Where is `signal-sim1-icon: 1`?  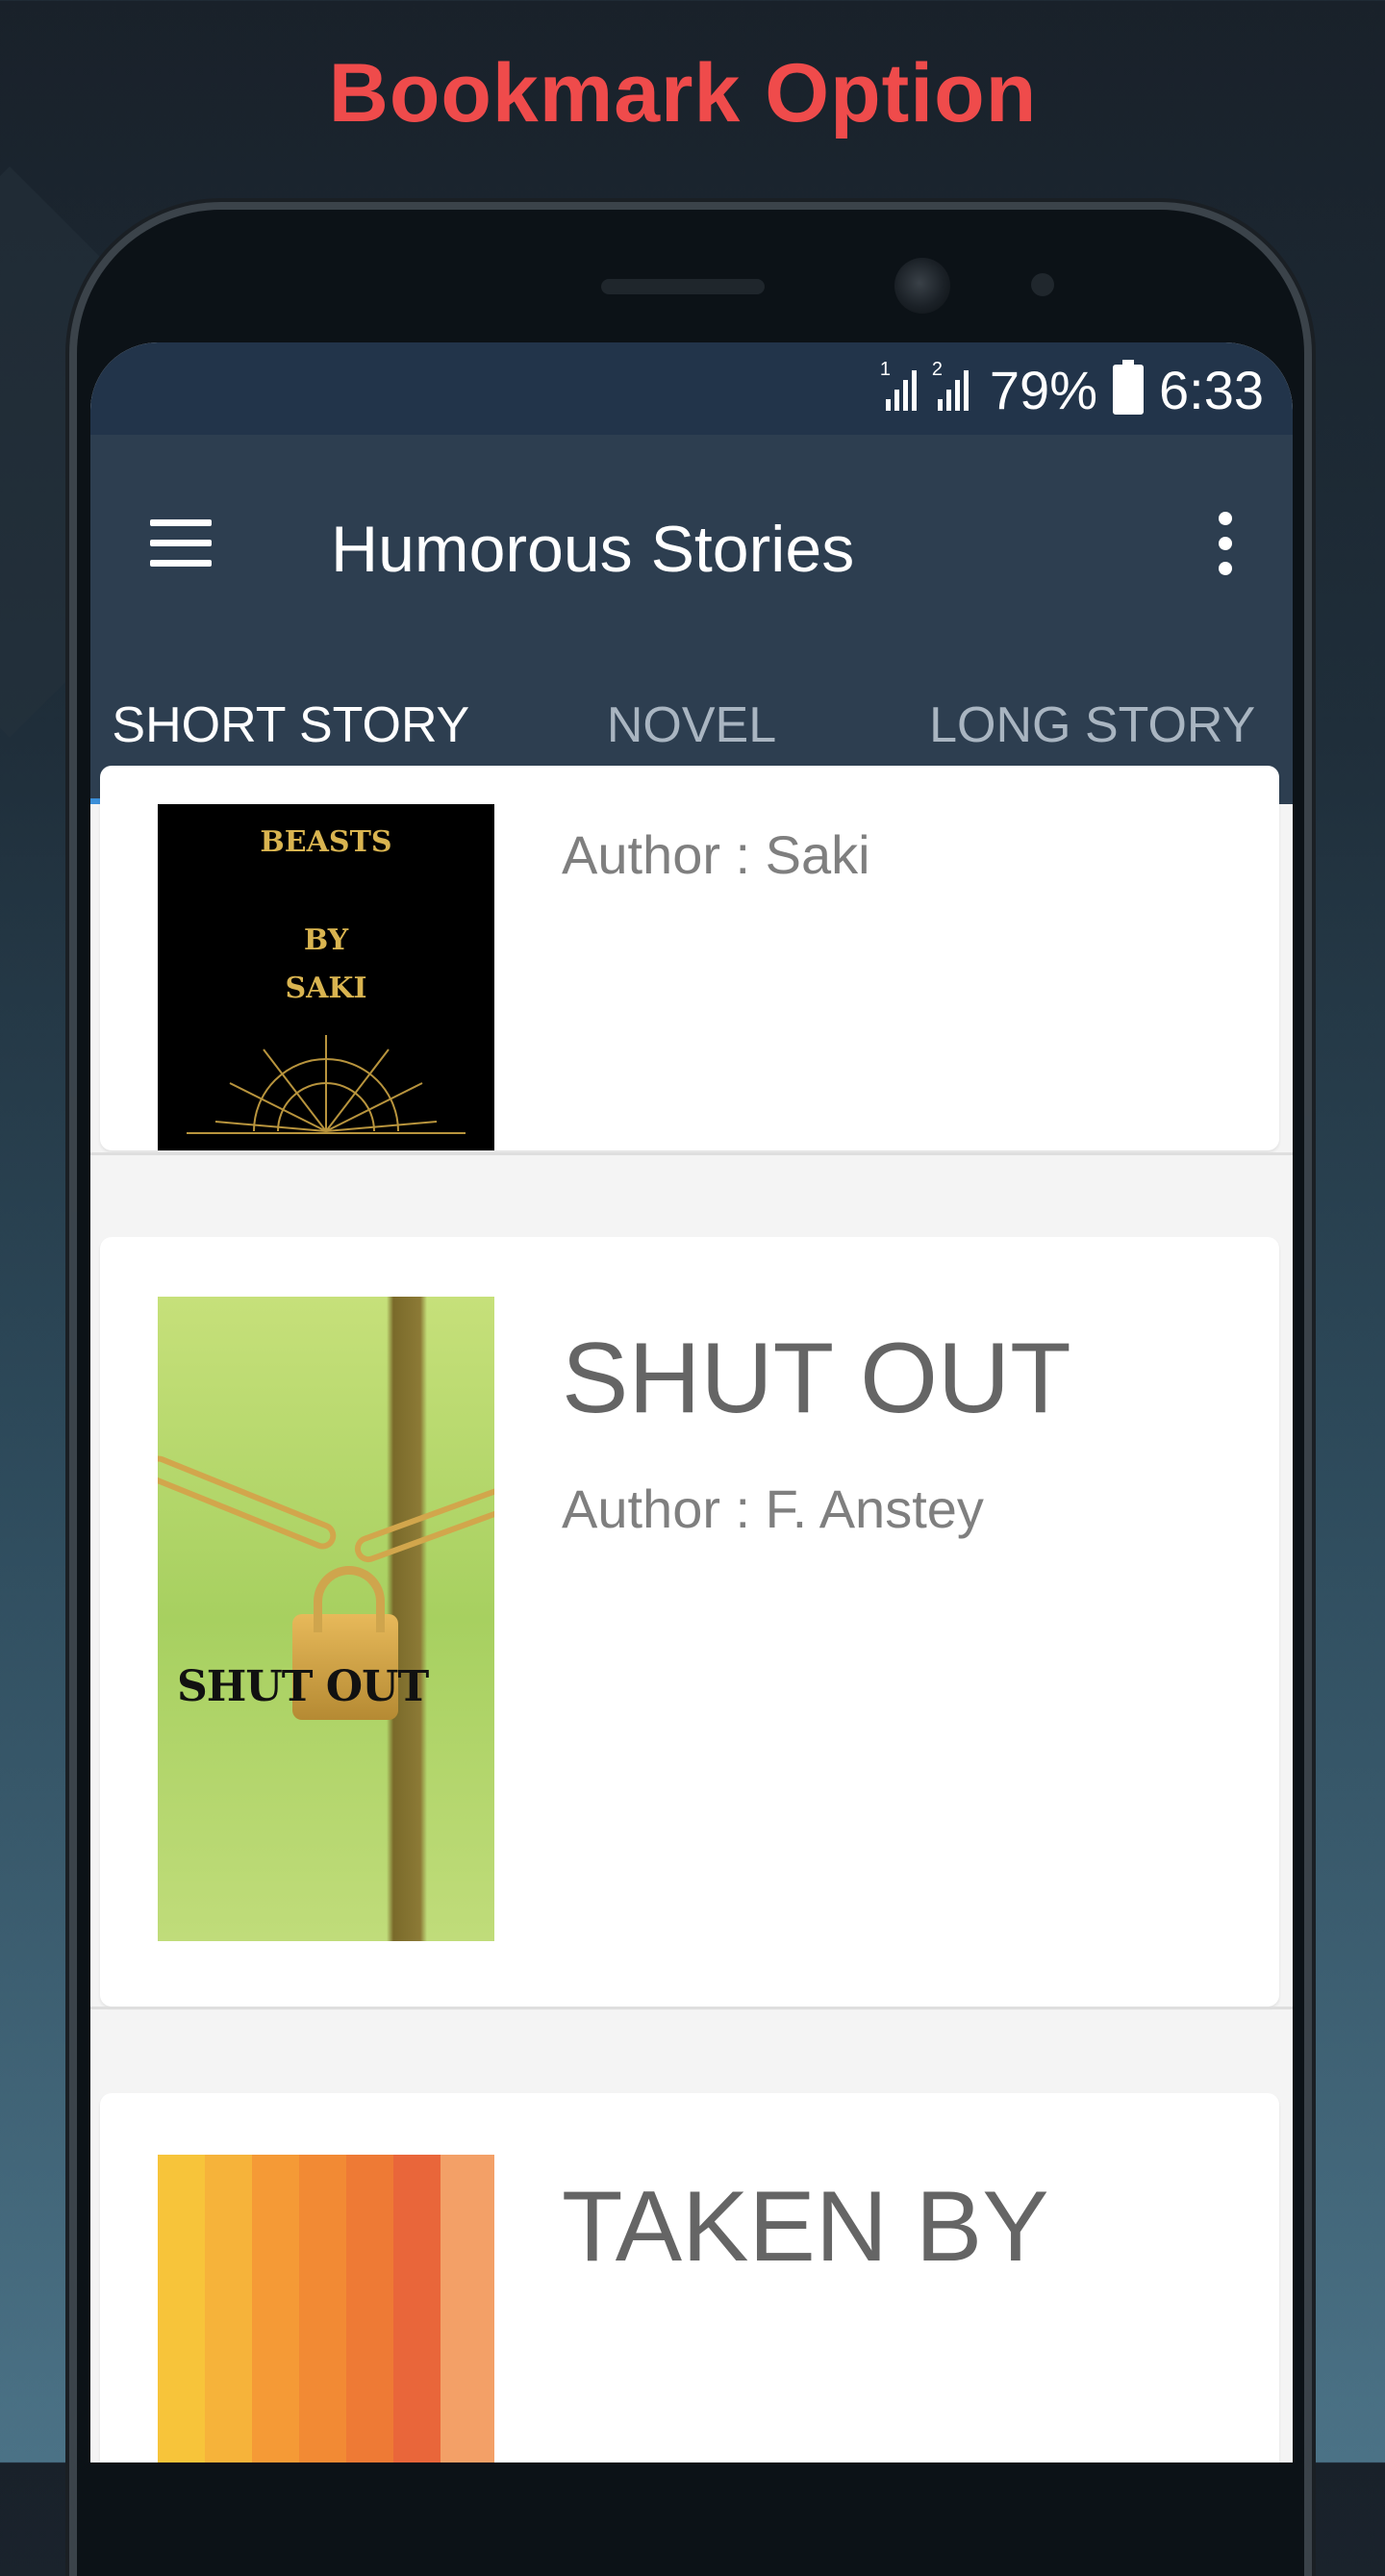
signal-sim1-icon: 1 is located at coordinates (898, 385).